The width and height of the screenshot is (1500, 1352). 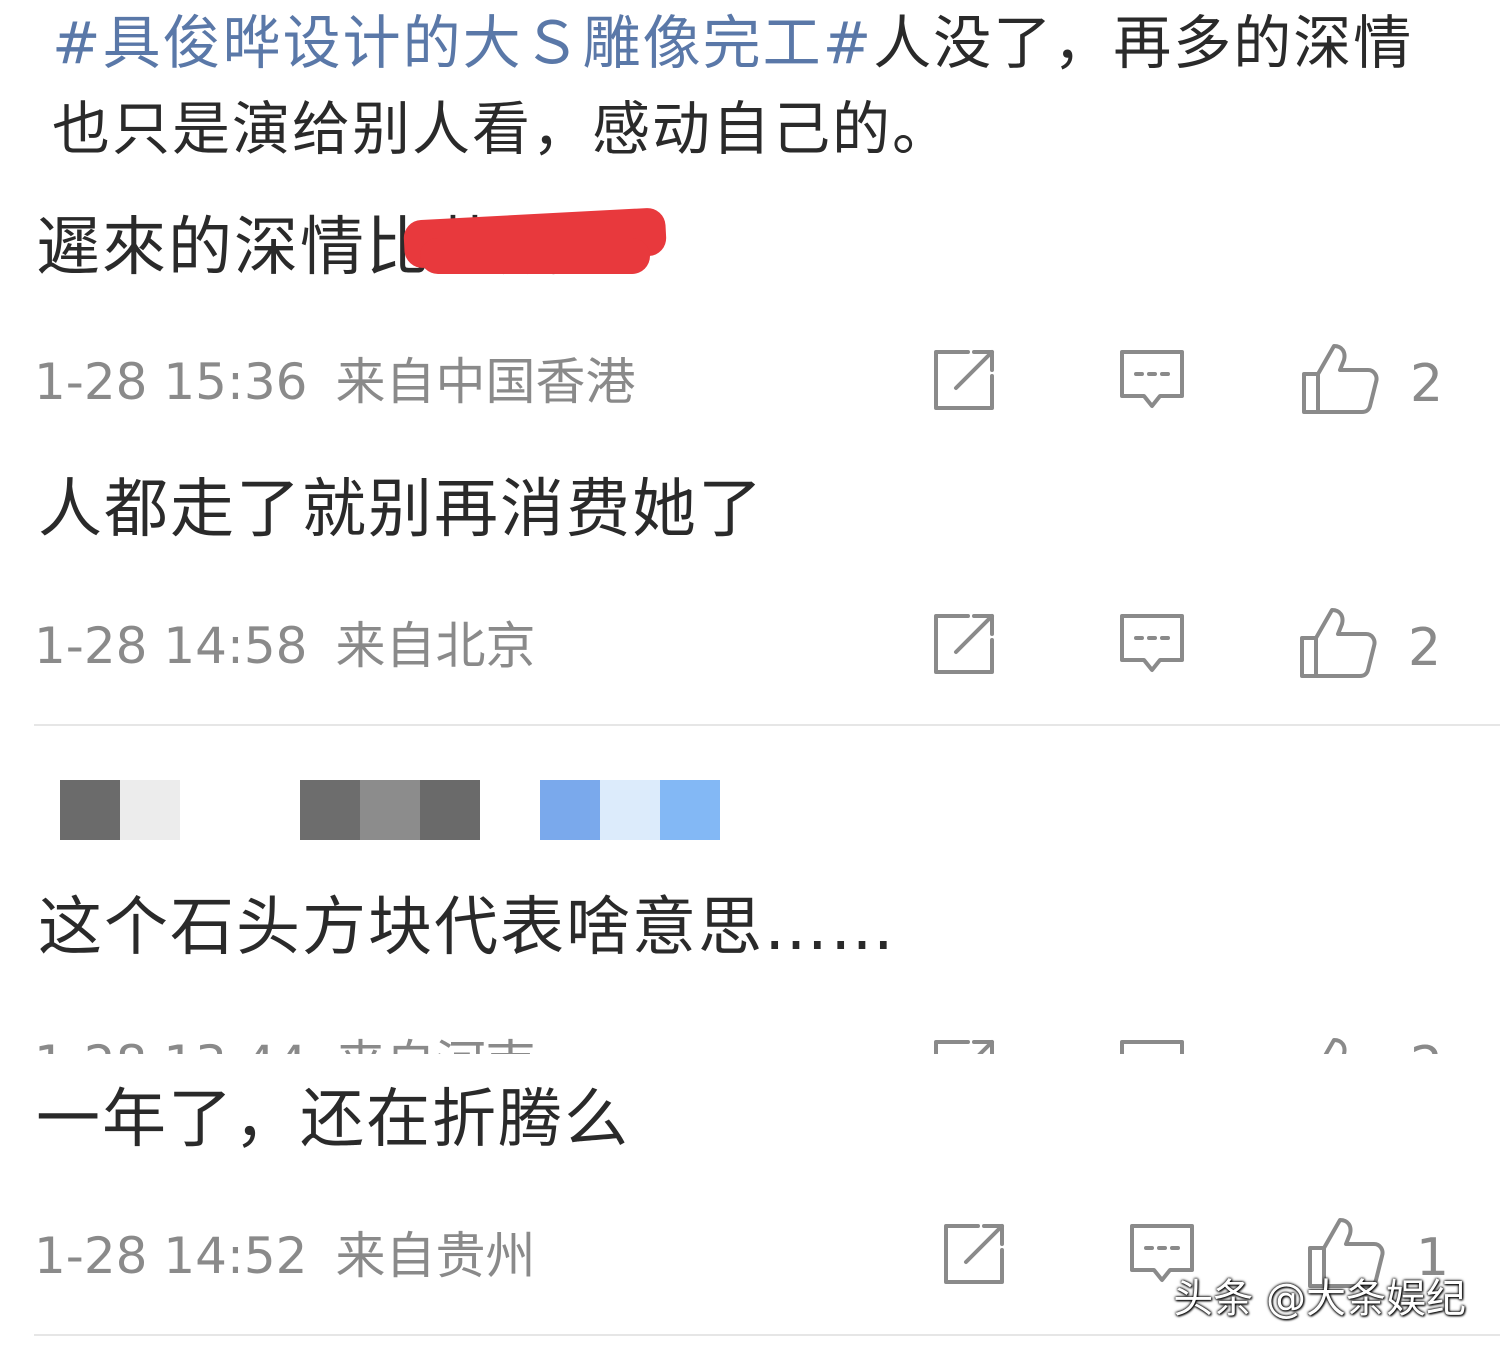 What do you see at coordinates (1319, 1299) in the screenshot?
I see `watermark: 头条 @大条娱纪` at bounding box center [1319, 1299].